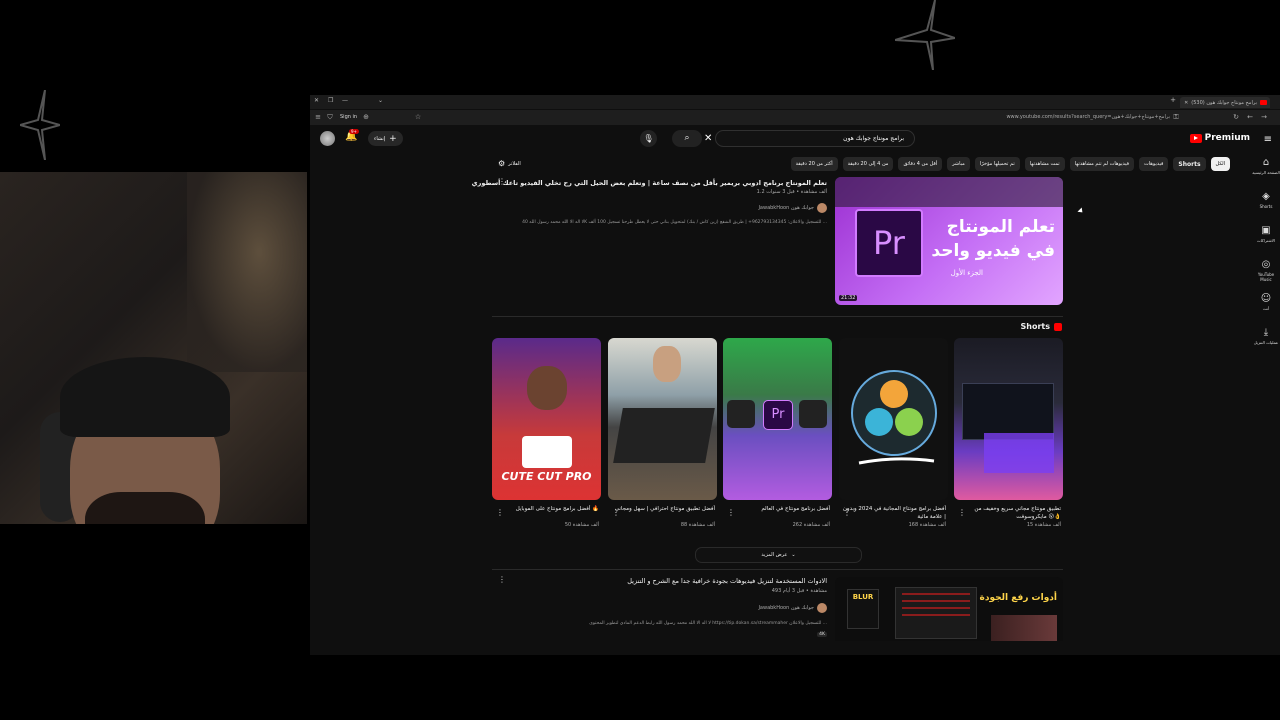 The height and width of the screenshot is (720, 1280). I want to click on sidebar-item: ◎ YouTube Music, so click(1266, 276).